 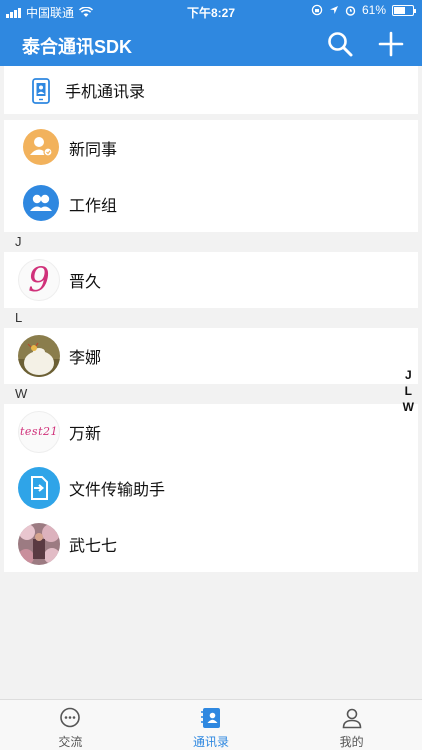 I want to click on section-j-card: 9 晋久, so click(x=211, y=280).